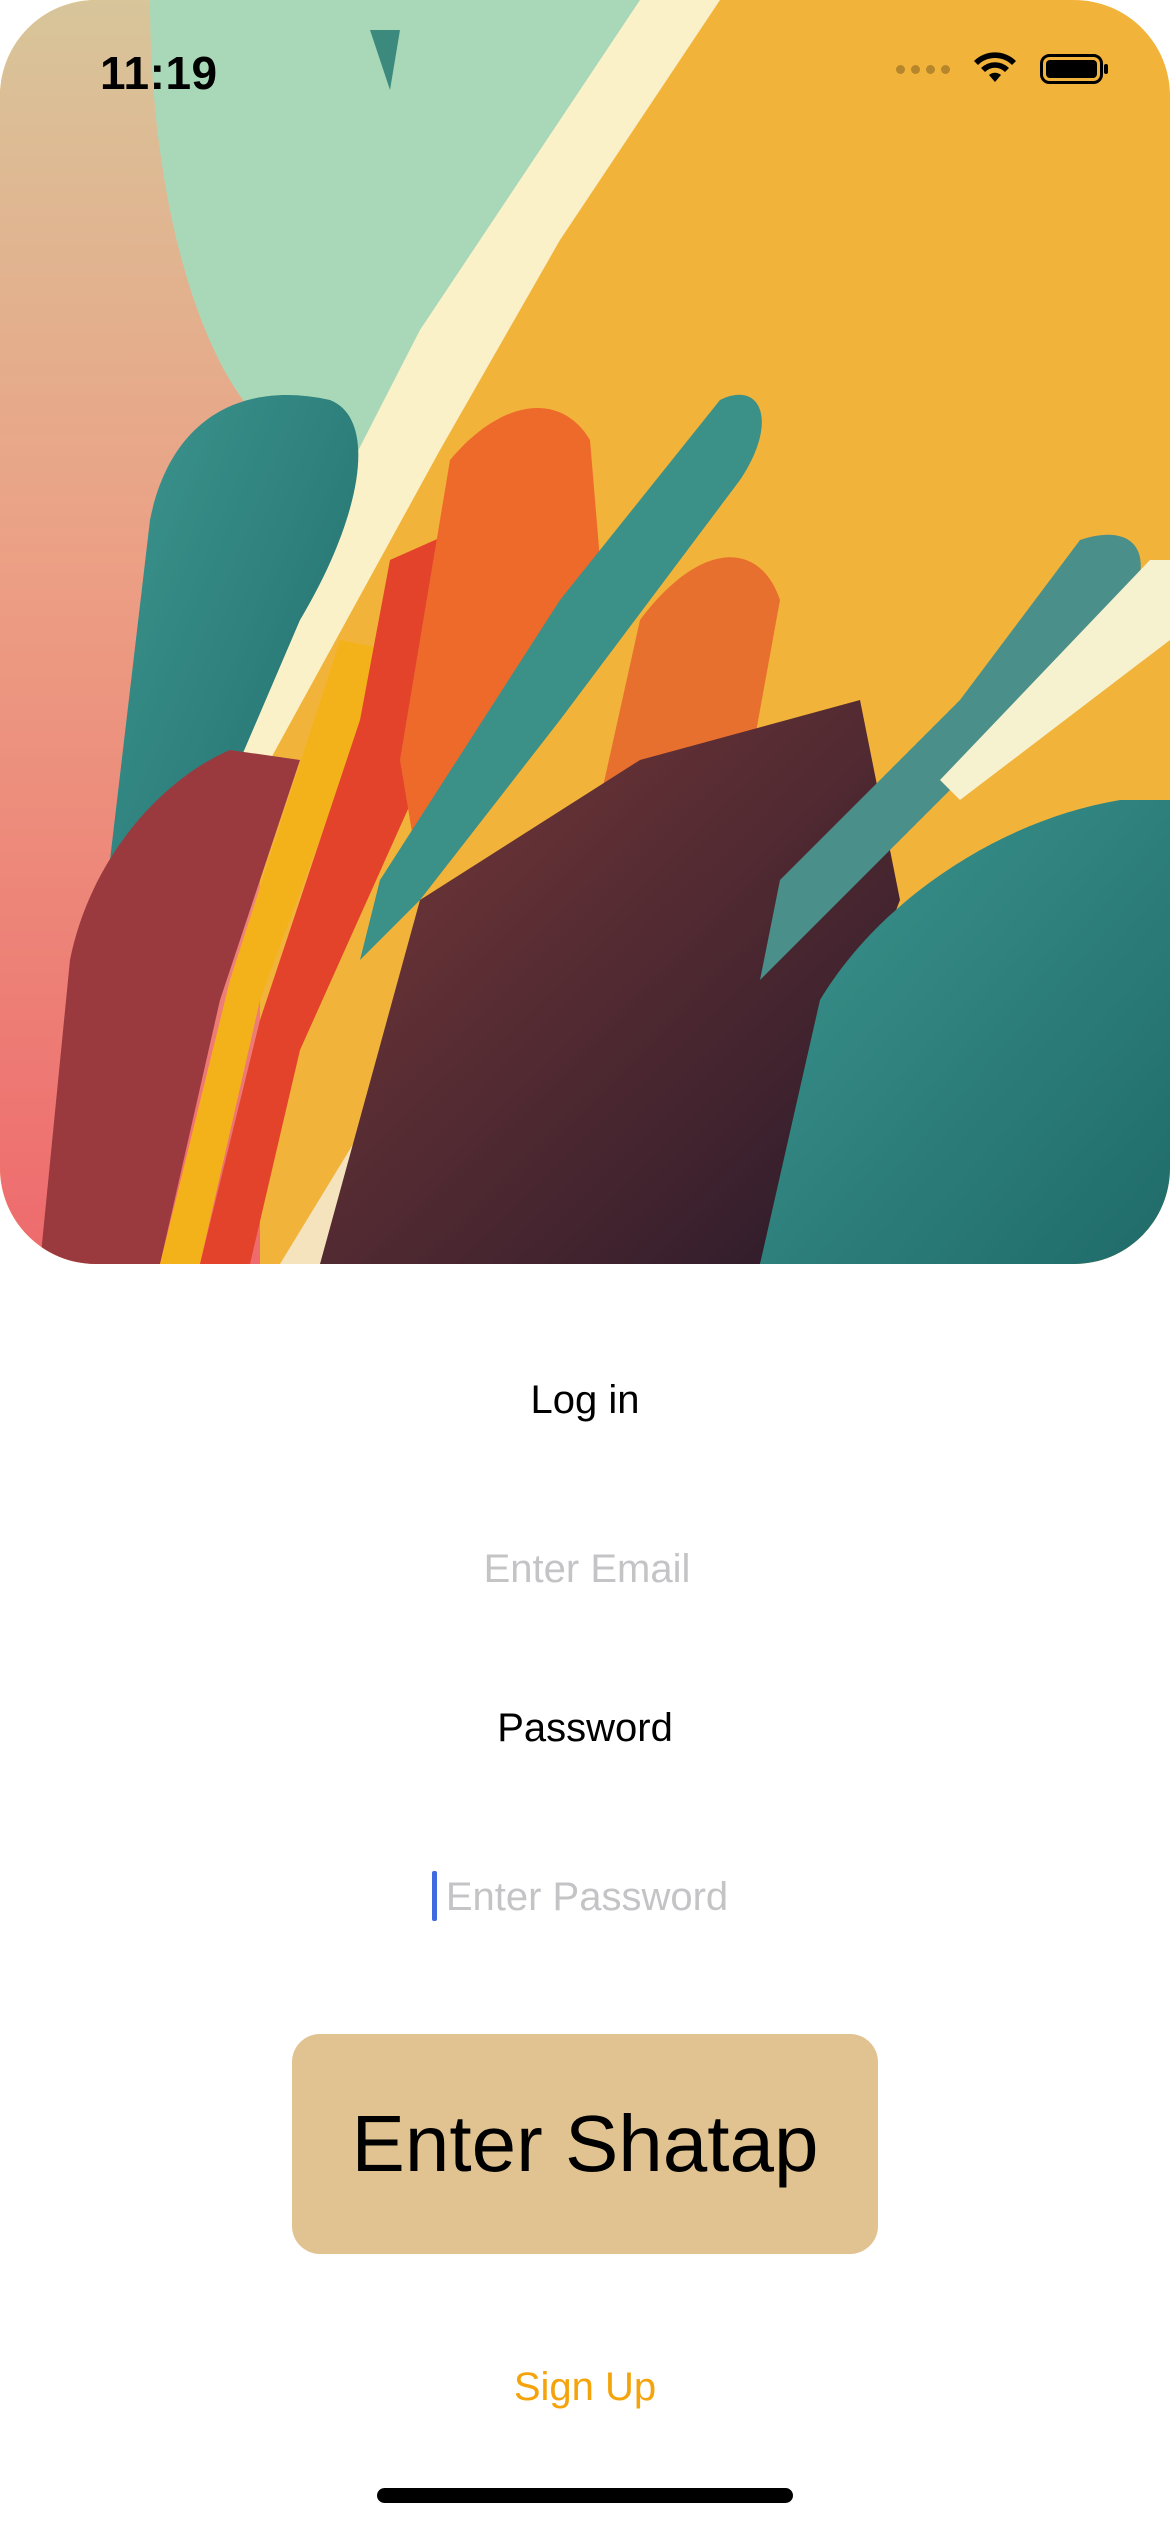 This screenshot has width=1170, height=2532. What do you see at coordinates (434, 1896) in the screenshot?
I see `text-cursor` at bounding box center [434, 1896].